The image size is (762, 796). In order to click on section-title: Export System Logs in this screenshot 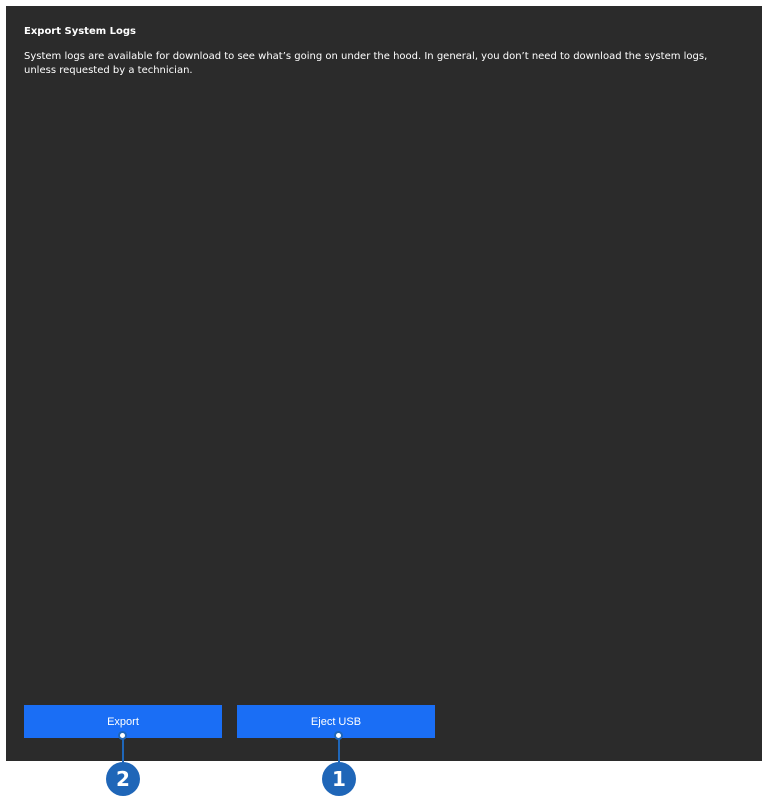, I will do `click(80, 31)`.